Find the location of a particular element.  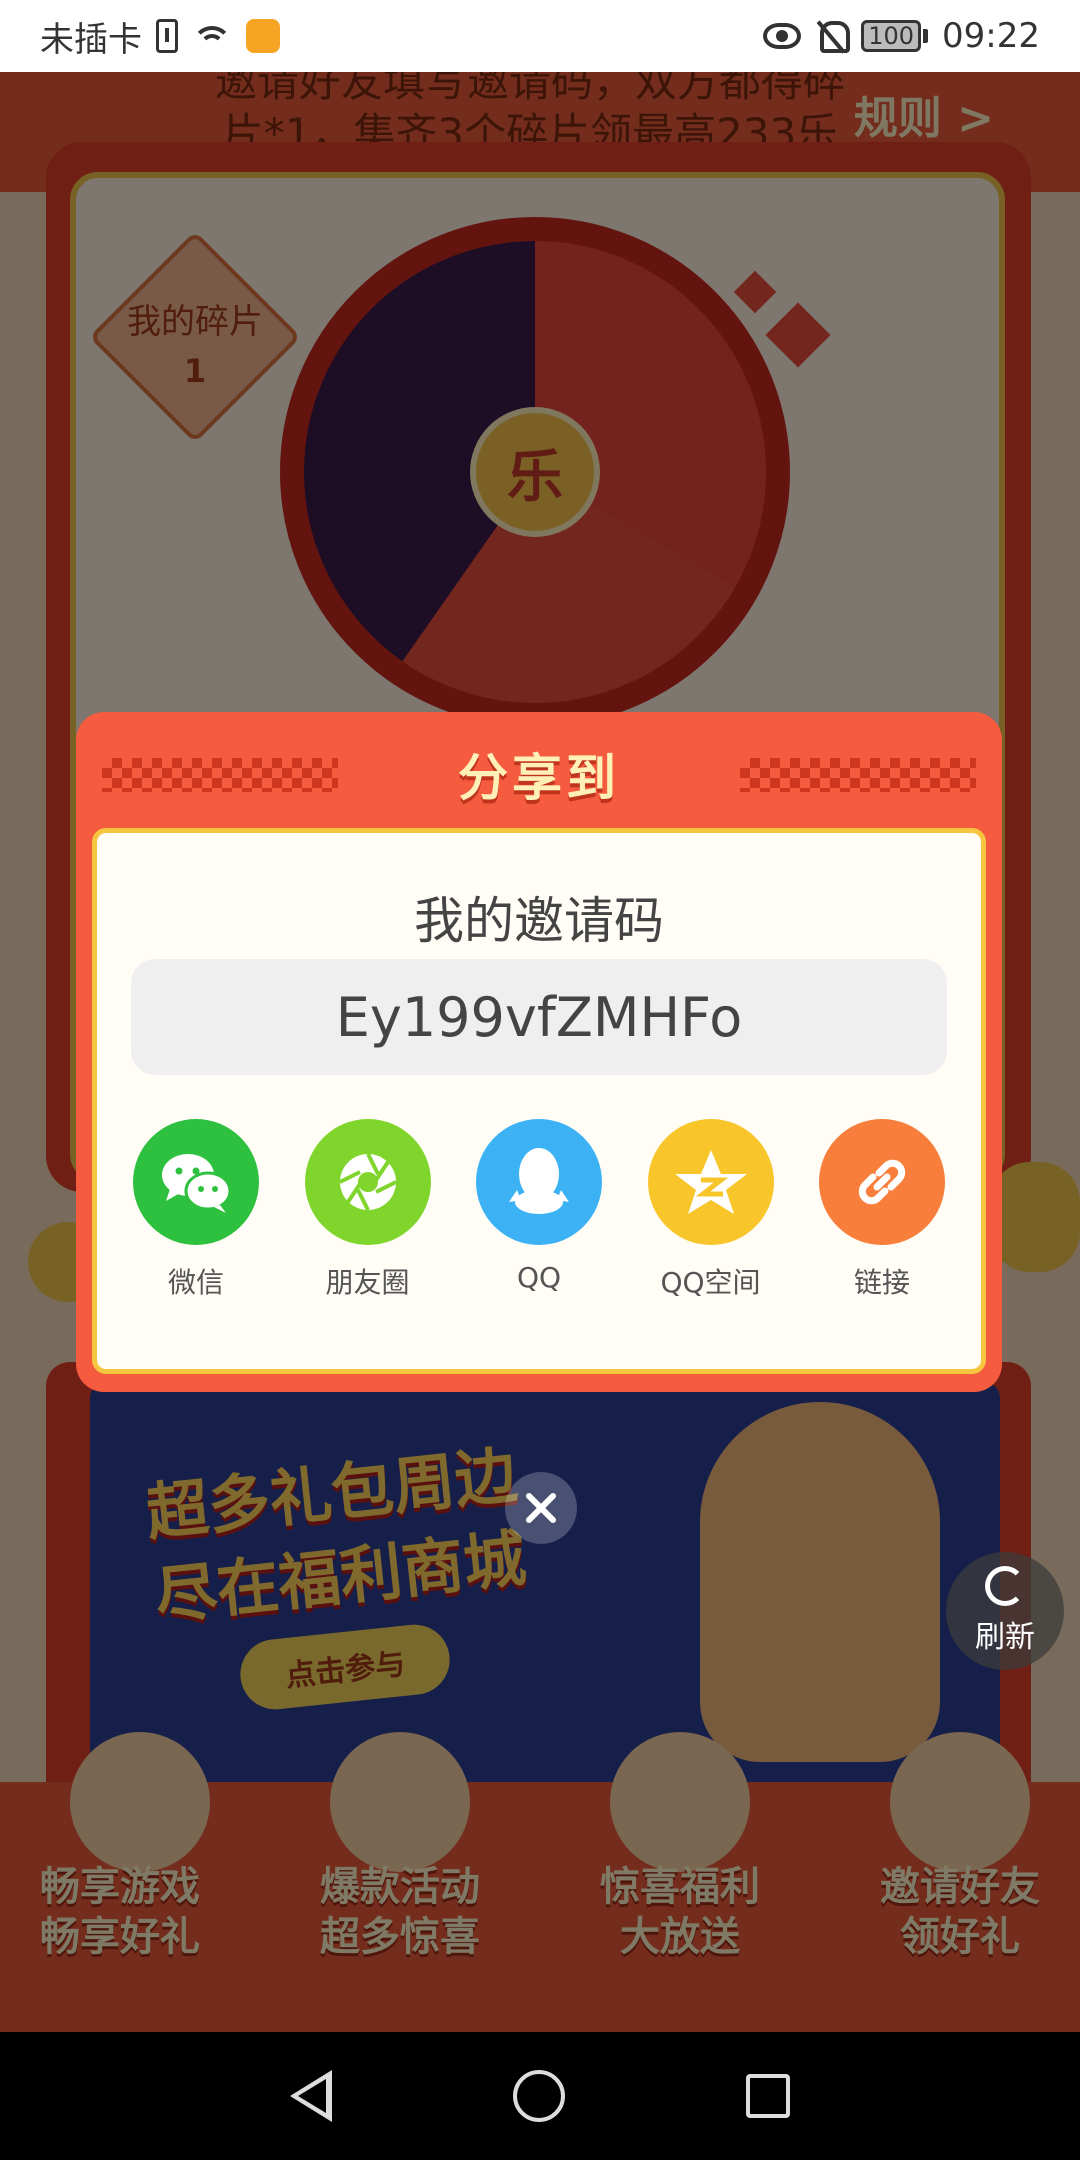

refresh-icon is located at coordinates (1005, 1586).